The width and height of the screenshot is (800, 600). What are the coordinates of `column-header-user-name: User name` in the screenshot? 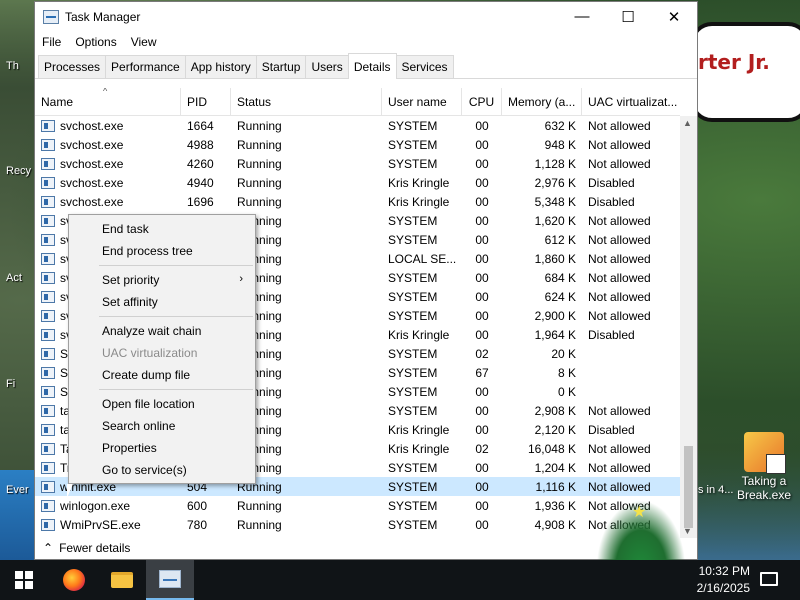 It's located at (422, 101).